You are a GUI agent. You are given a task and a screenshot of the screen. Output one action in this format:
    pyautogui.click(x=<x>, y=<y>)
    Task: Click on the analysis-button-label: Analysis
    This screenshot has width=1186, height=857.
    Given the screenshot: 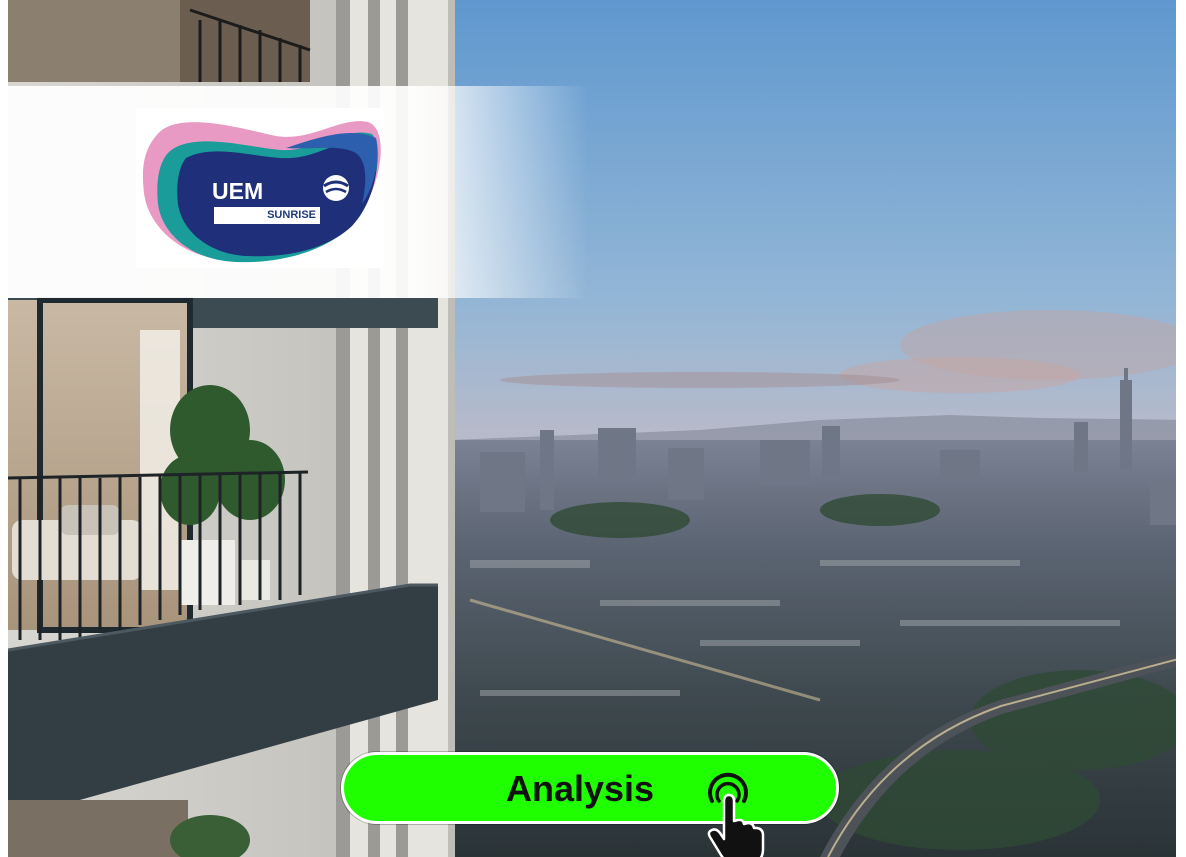 What is the action you would take?
    pyautogui.click(x=580, y=788)
    